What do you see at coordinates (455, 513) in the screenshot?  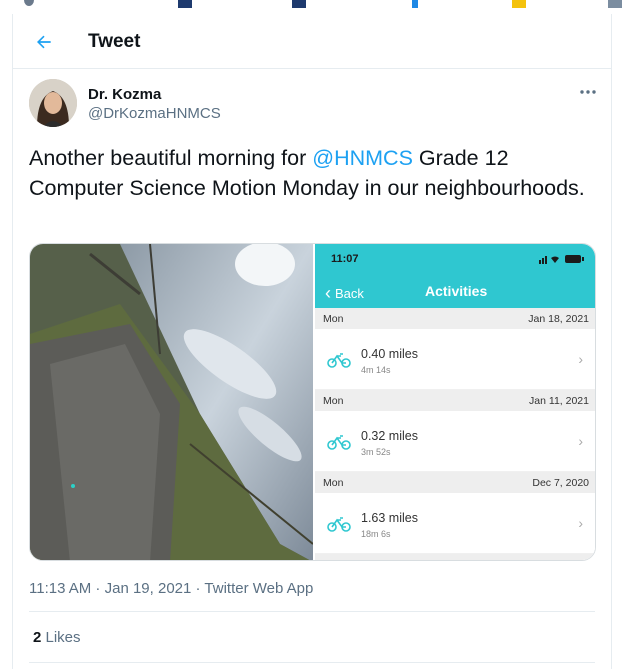 I see `activity-item: Mon Dec 7, 2020 1.63 miles 18m 6s ›` at bounding box center [455, 513].